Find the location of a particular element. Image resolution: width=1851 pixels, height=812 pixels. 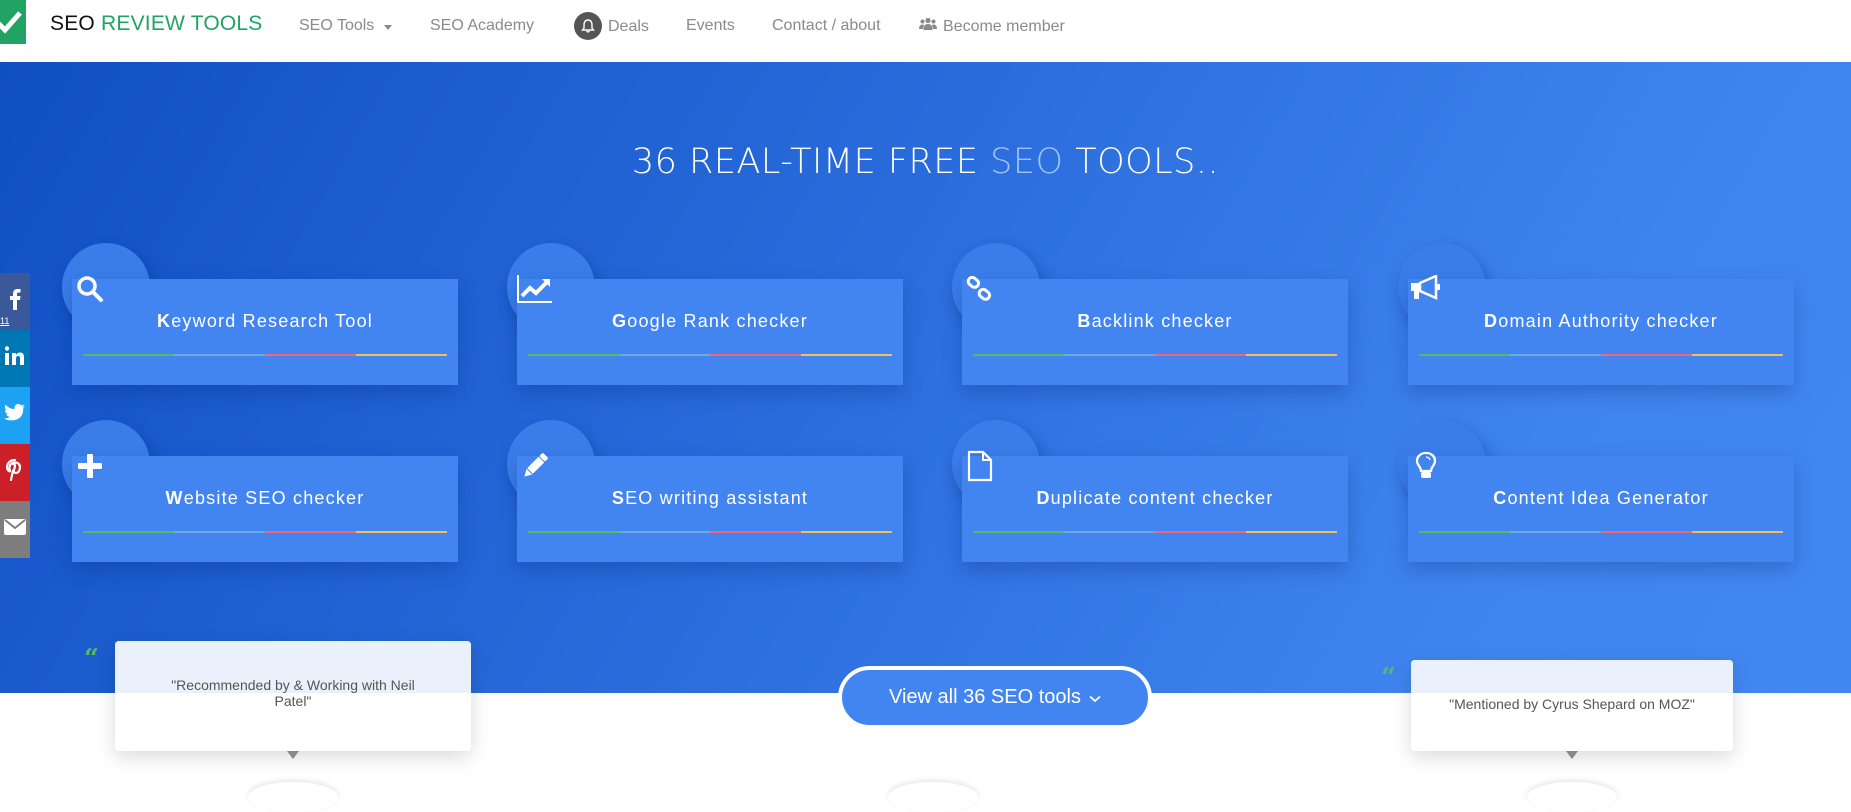

tool-card: Duplicate content checker is located at coordinates (1155, 509).